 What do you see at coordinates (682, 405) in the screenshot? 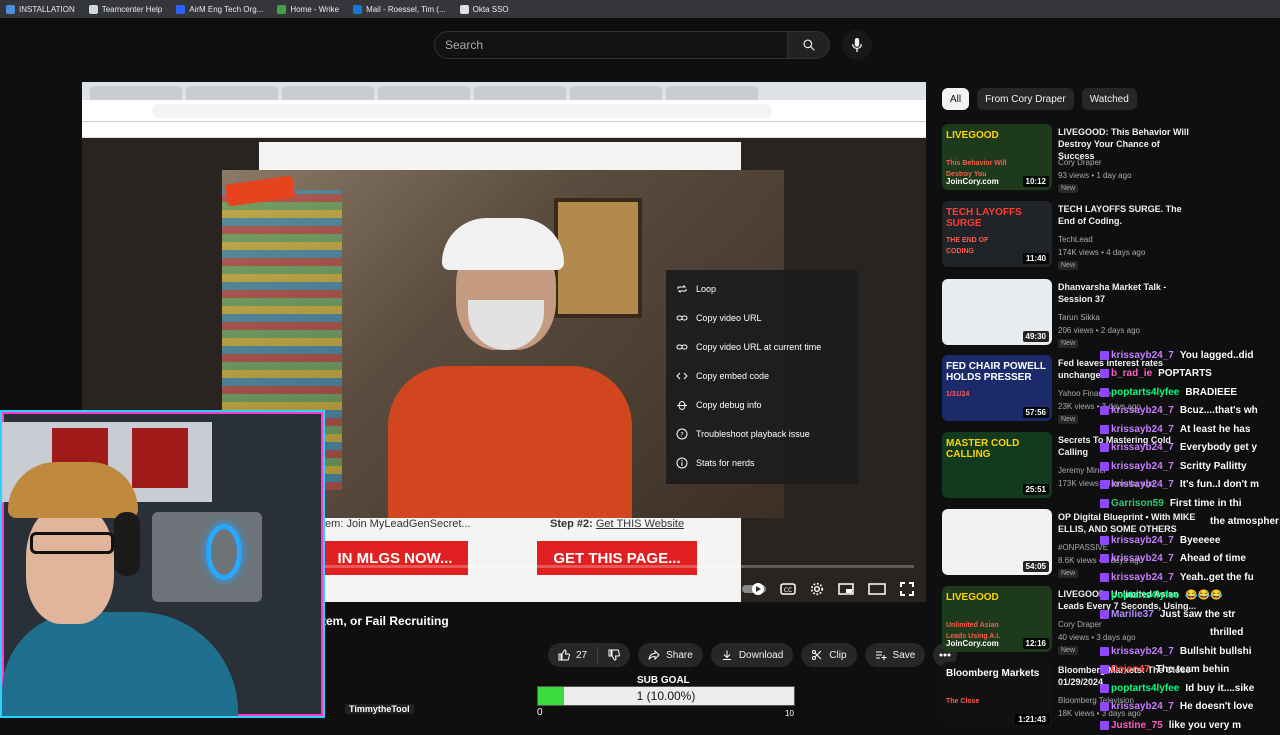
I see `debug-icon` at bounding box center [682, 405].